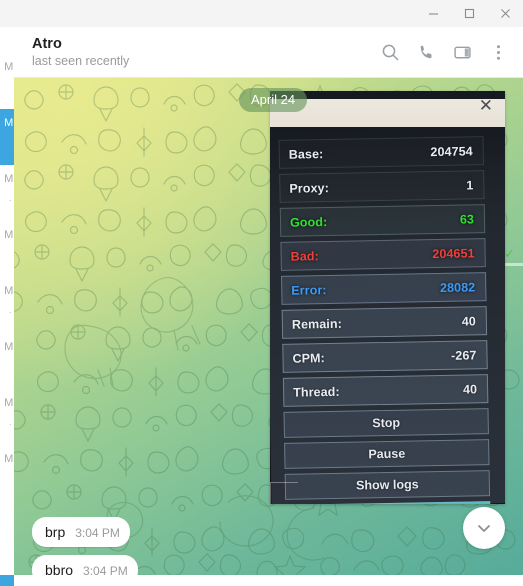 The height and width of the screenshot is (586, 523). I want to click on phone-icon, so click(426, 52).